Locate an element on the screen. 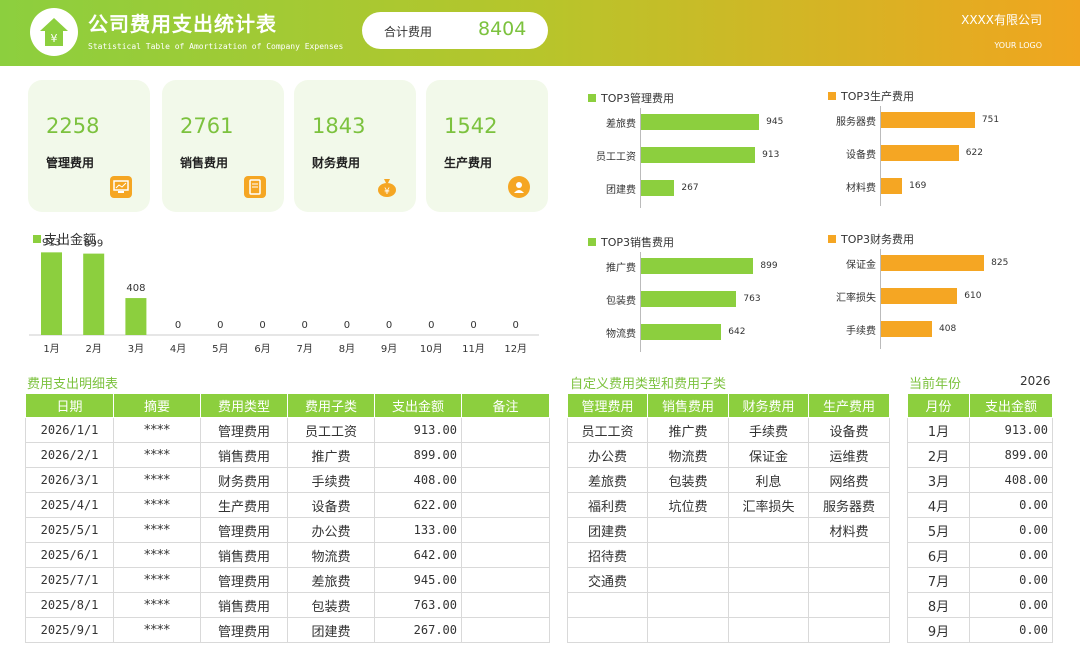 Image resolution: width=1080 pixels, height=650 pixels. table-cell: 2026/1/1 is located at coordinates (69, 430).